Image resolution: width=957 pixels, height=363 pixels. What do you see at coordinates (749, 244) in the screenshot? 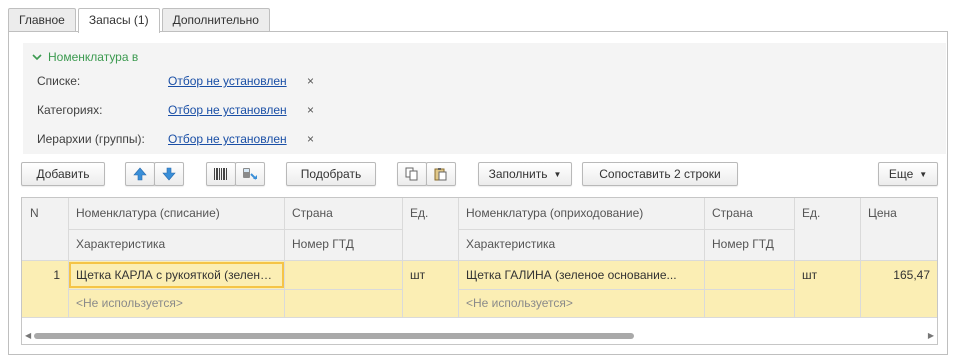
I see `header-gtd-in: Номер ГТД` at bounding box center [749, 244].